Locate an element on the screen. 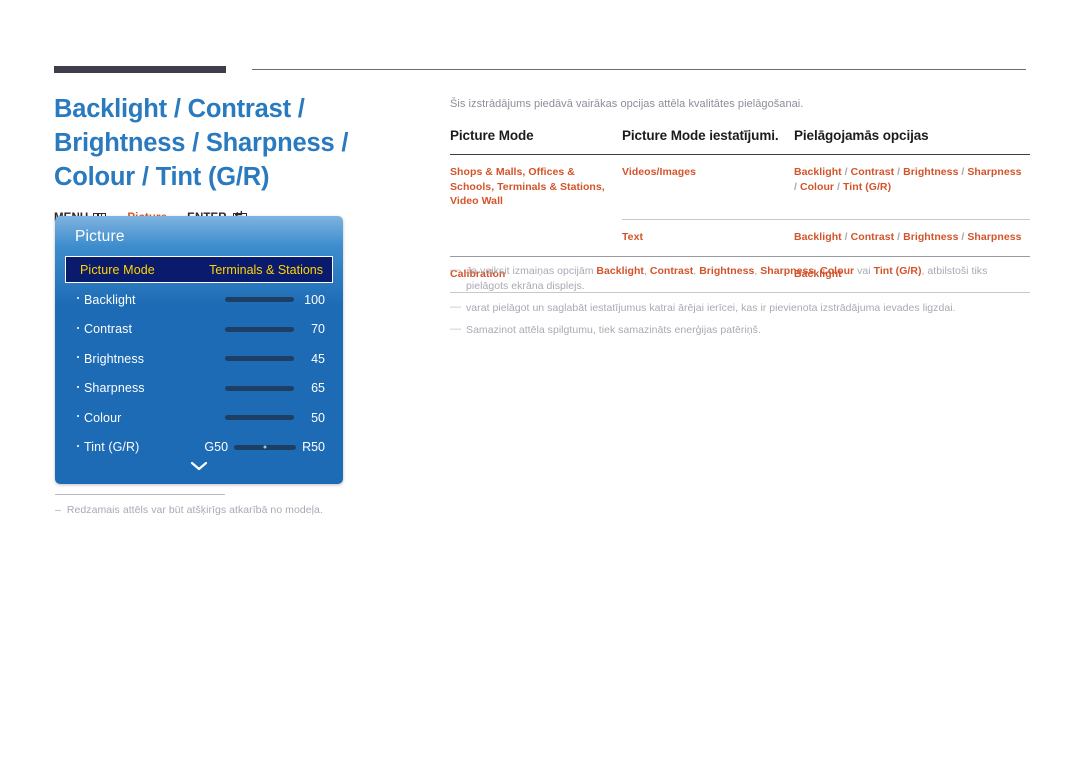  osd-row-brightness: Brightness 45 is located at coordinates (199, 359).